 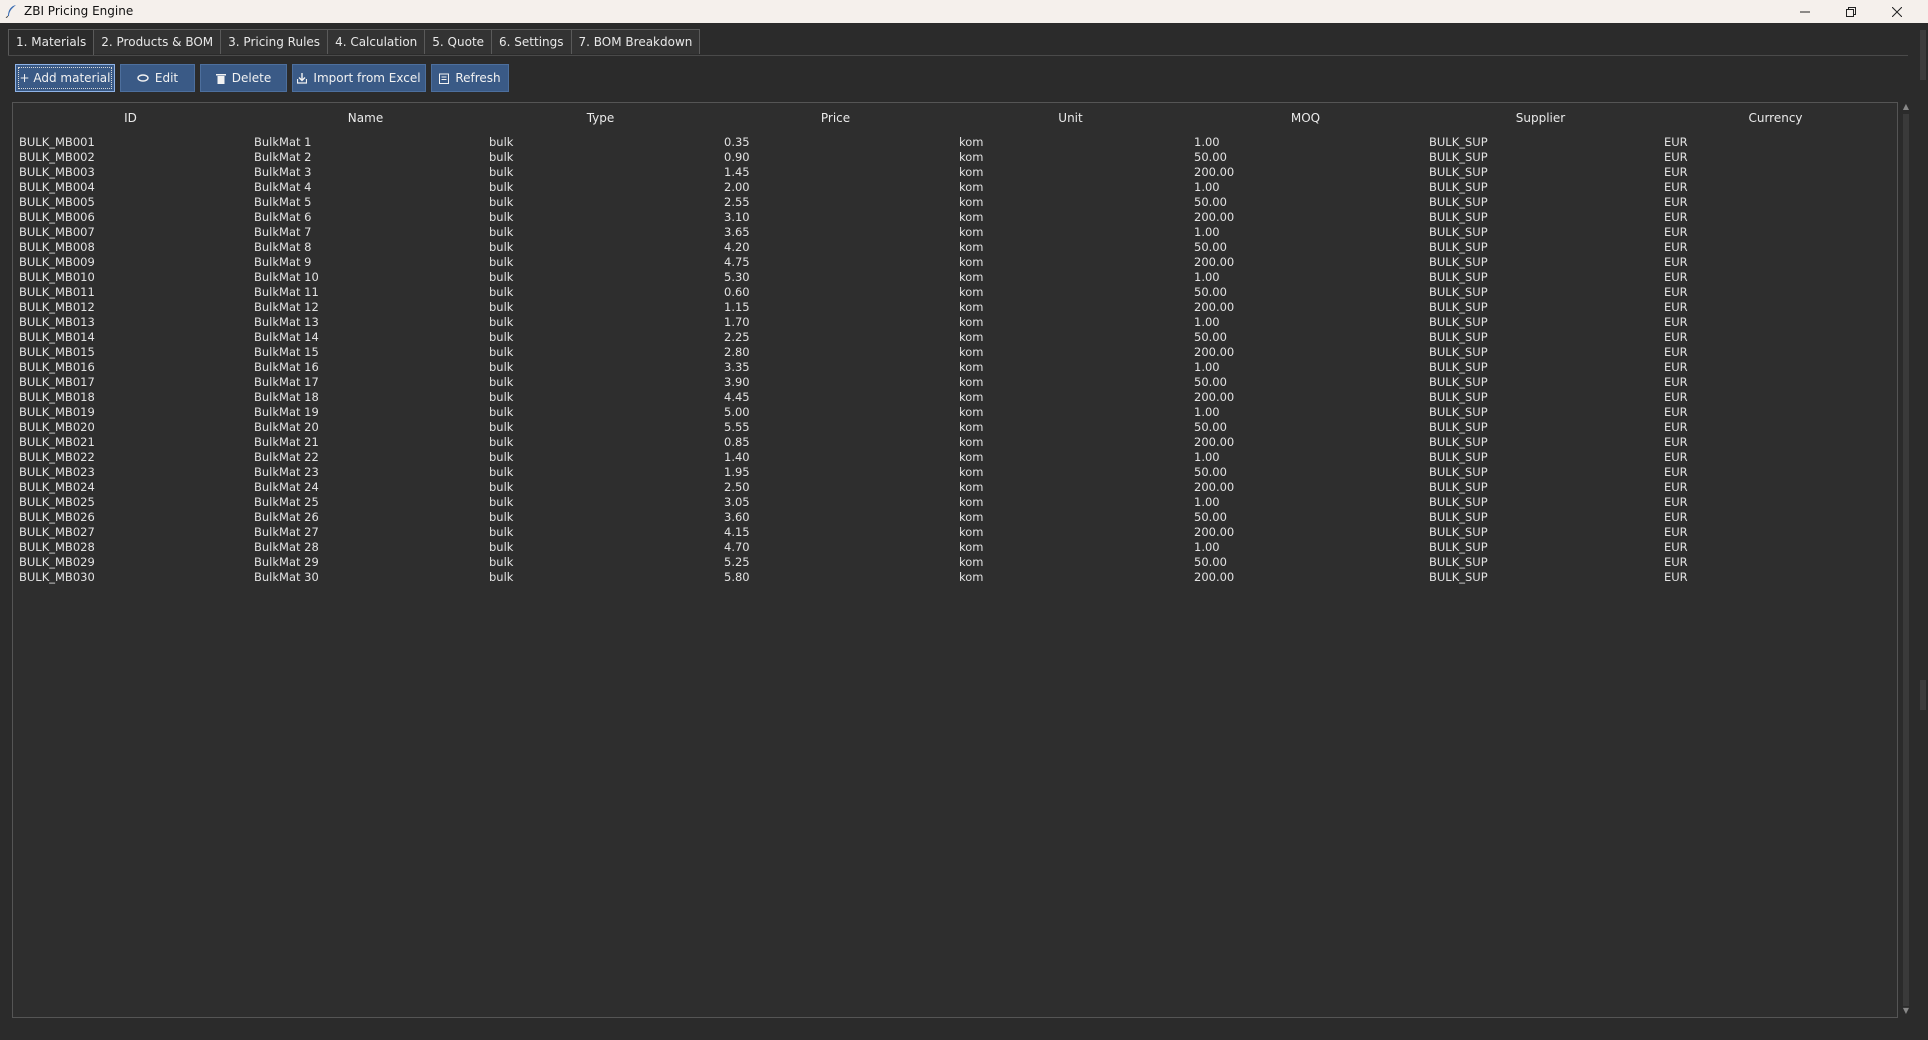 What do you see at coordinates (51, 42) in the screenshot?
I see `tab-materials: 1. Materials` at bounding box center [51, 42].